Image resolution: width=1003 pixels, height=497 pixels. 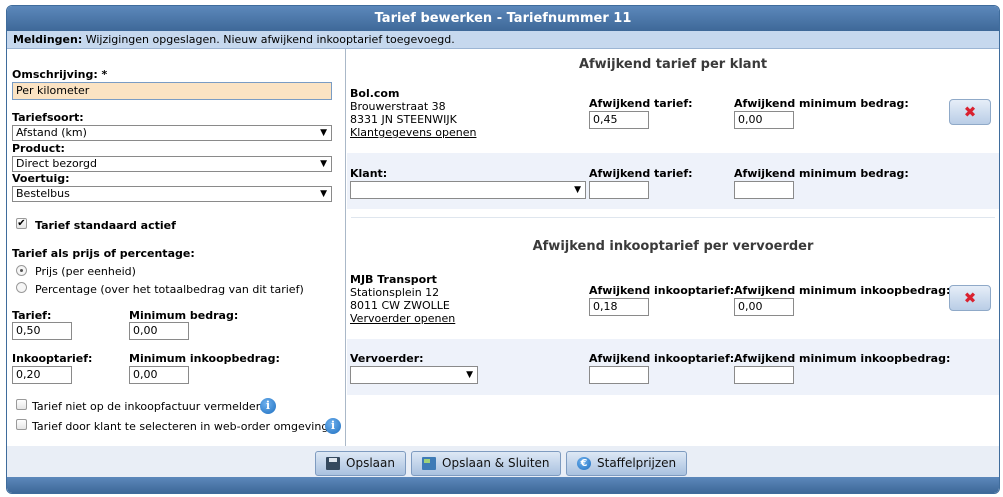 What do you see at coordinates (398, 106) in the screenshot?
I see `customer-street: Brouwerstraat 38` at bounding box center [398, 106].